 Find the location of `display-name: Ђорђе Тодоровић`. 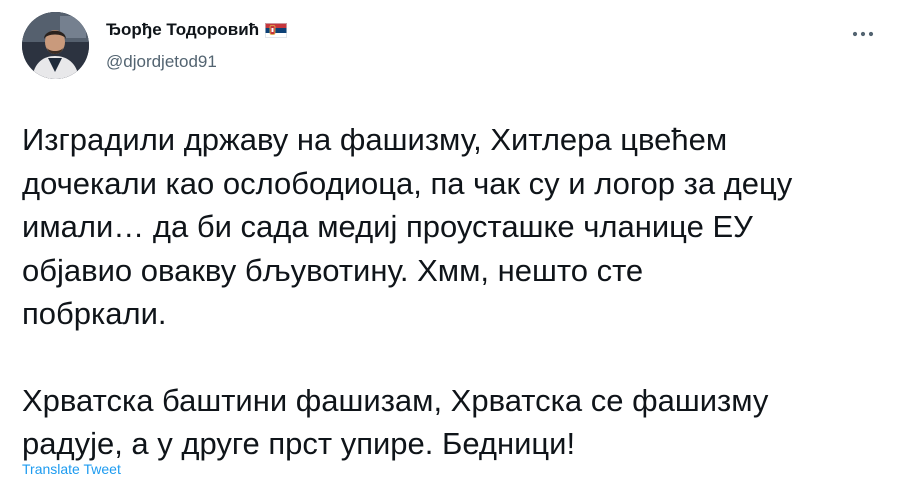

display-name: Ђорђе Тодоровић is located at coordinates (182, 30).